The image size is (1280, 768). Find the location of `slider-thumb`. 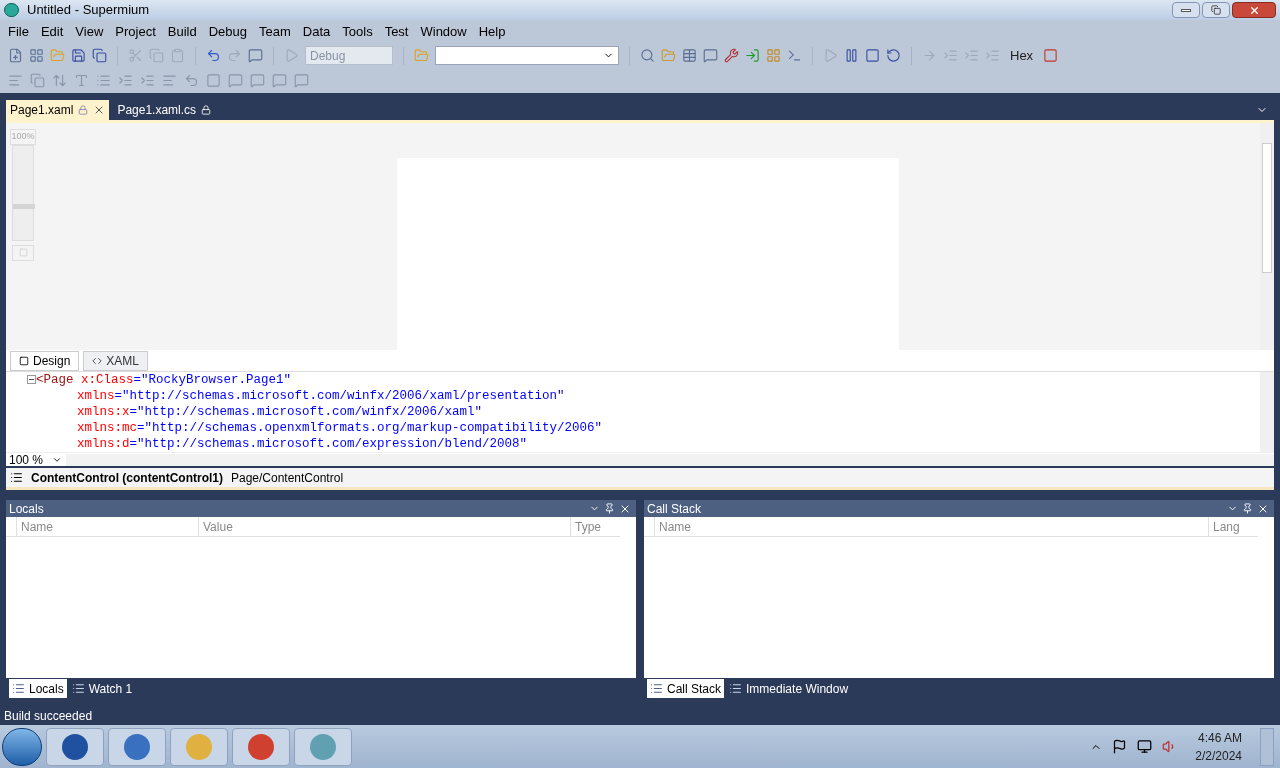

slider-thumb is located at coordinates (24, 206).